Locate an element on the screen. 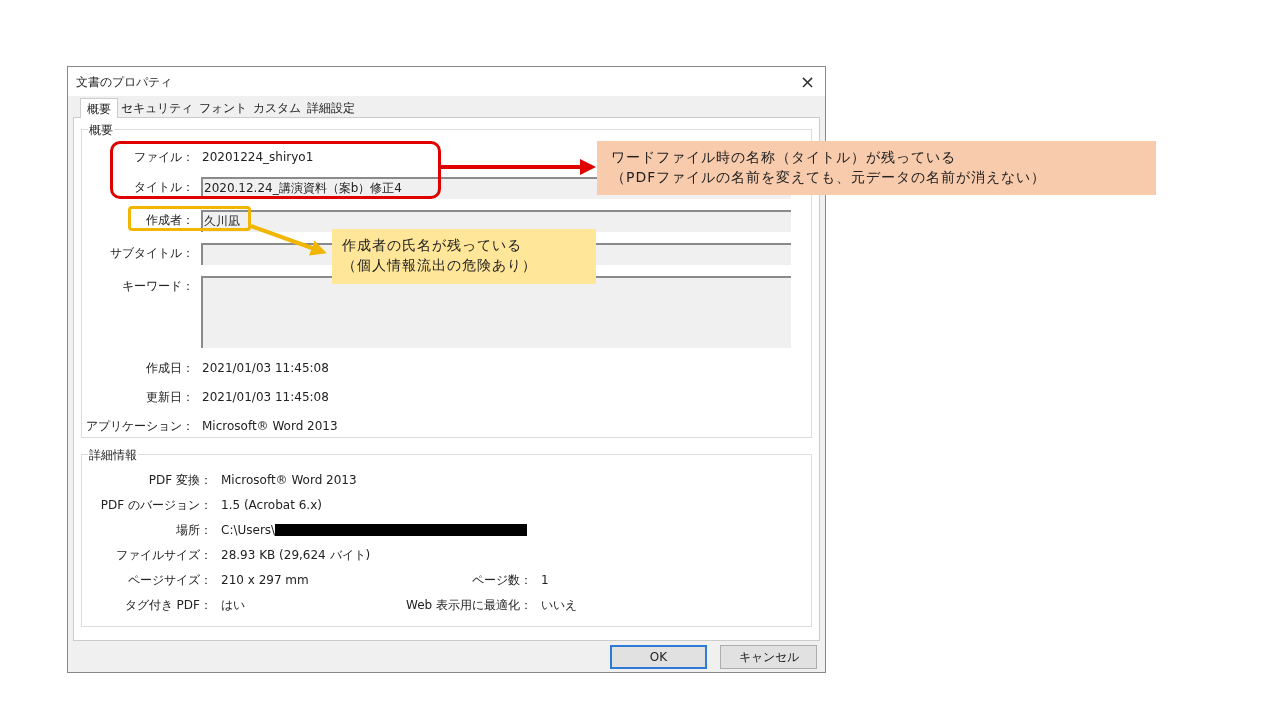 The width and height of the screenshot is (1280, 720). field-value: 1.5 (Acrobat 6.x) is located at coordinates (271, 505).